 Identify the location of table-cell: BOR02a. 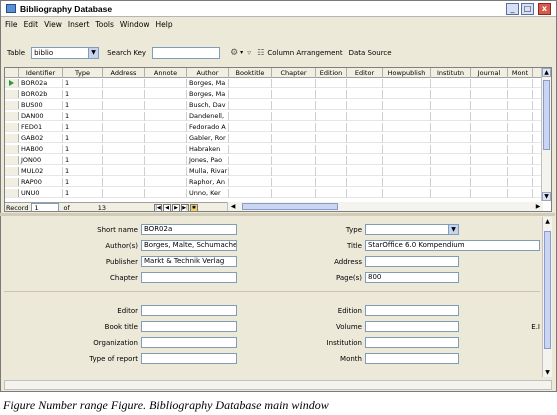
(41, 83).